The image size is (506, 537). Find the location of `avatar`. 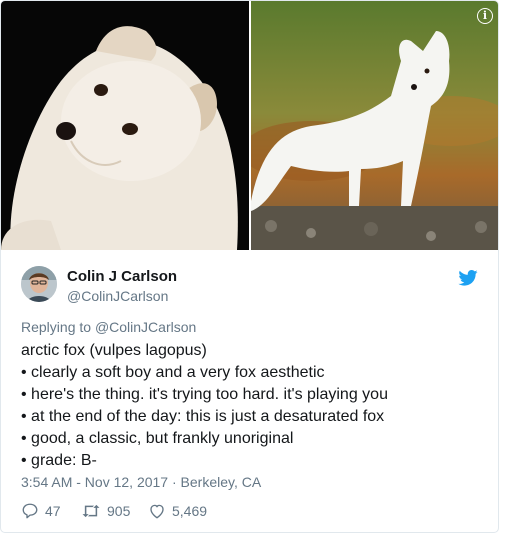

avatar is located at coordinates (39, 284).